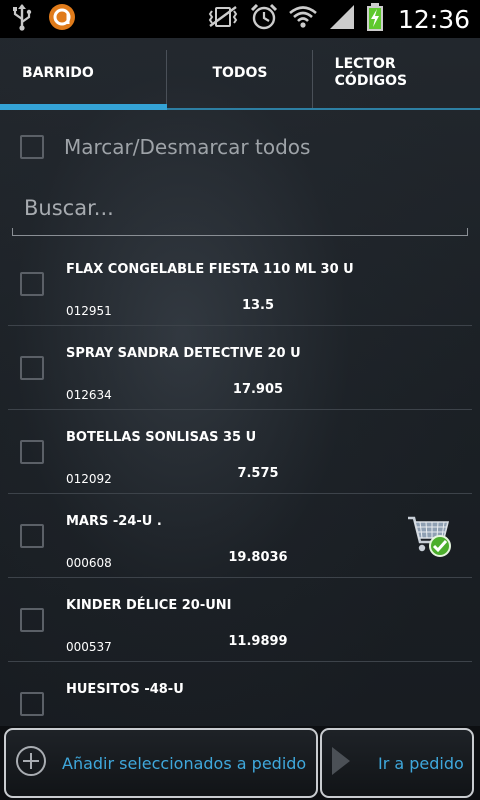 This screenshot has width=480, height=800. I want to click on list-item: MARS -24-U . 000608 19.8036, so click(240, 536).